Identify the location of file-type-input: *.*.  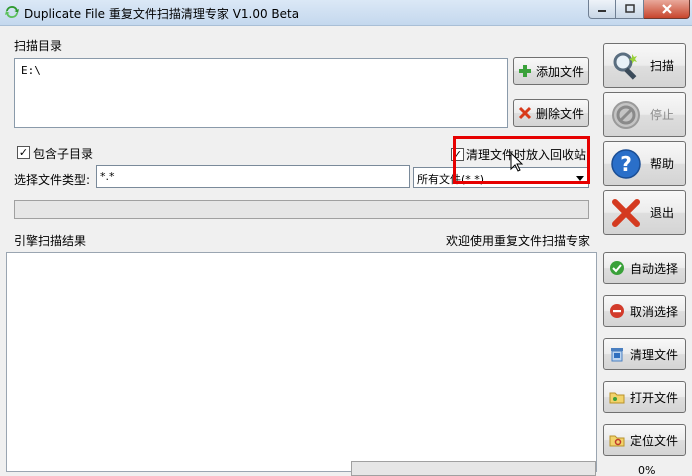
(253, 176).